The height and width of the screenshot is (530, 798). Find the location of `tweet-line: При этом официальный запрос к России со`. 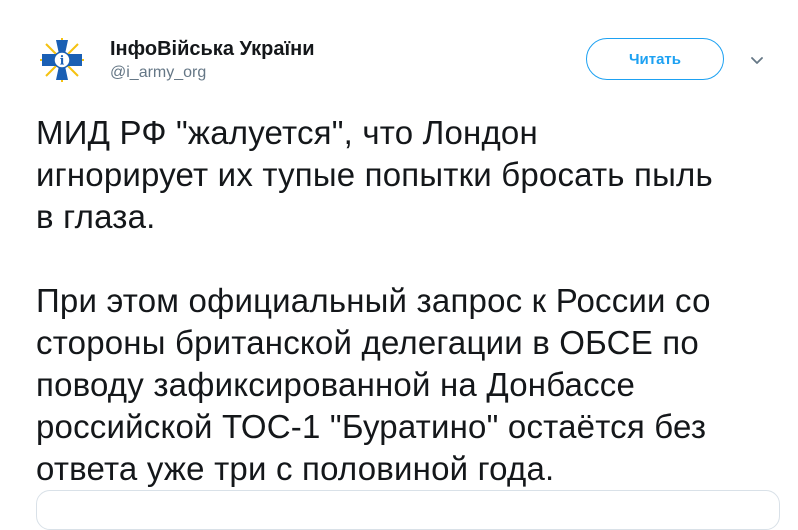

tweet-line: При этом официальный запрос к России со is located at coordinates (373, 300).